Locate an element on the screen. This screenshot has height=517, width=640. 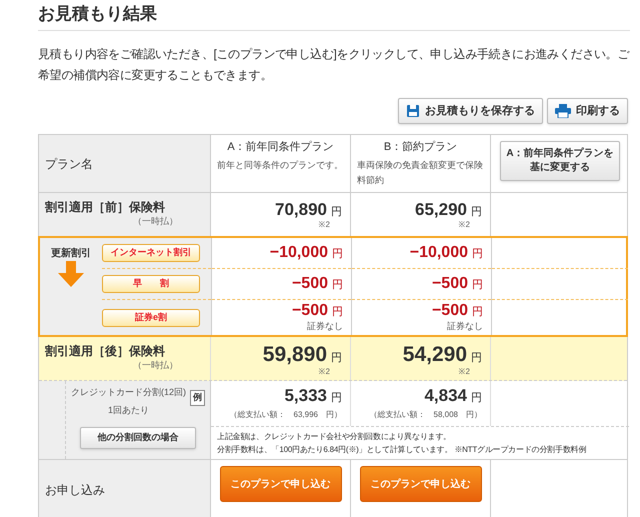
discount-title: 更新割引 is located at coordinates (71, 253).